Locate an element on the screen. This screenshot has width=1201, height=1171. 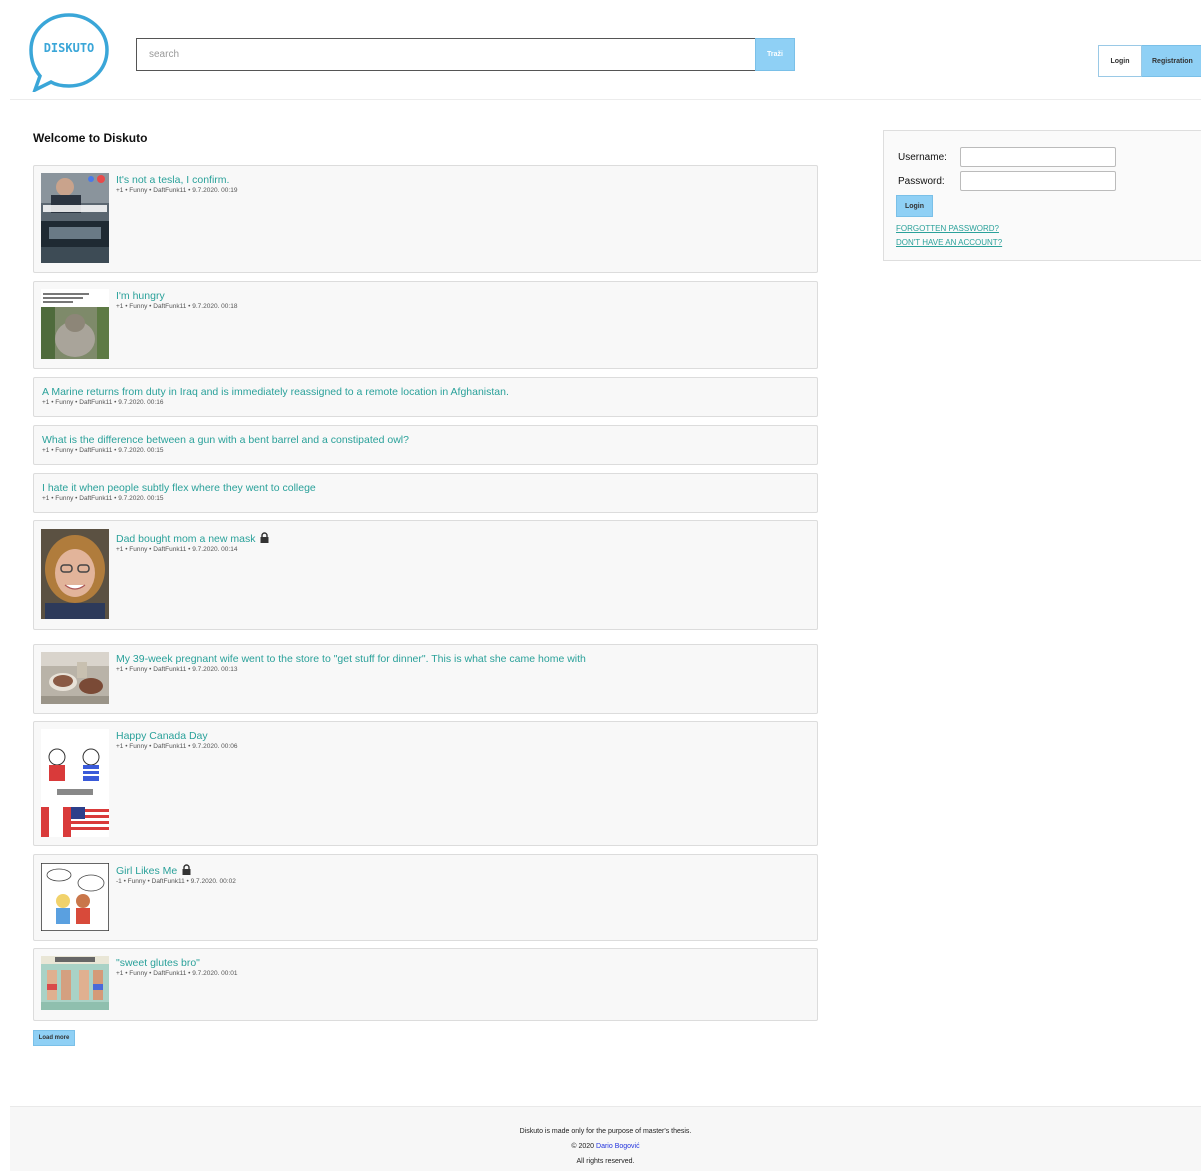
copyright-text: © 2020 is located at coordinates (583, 1146).